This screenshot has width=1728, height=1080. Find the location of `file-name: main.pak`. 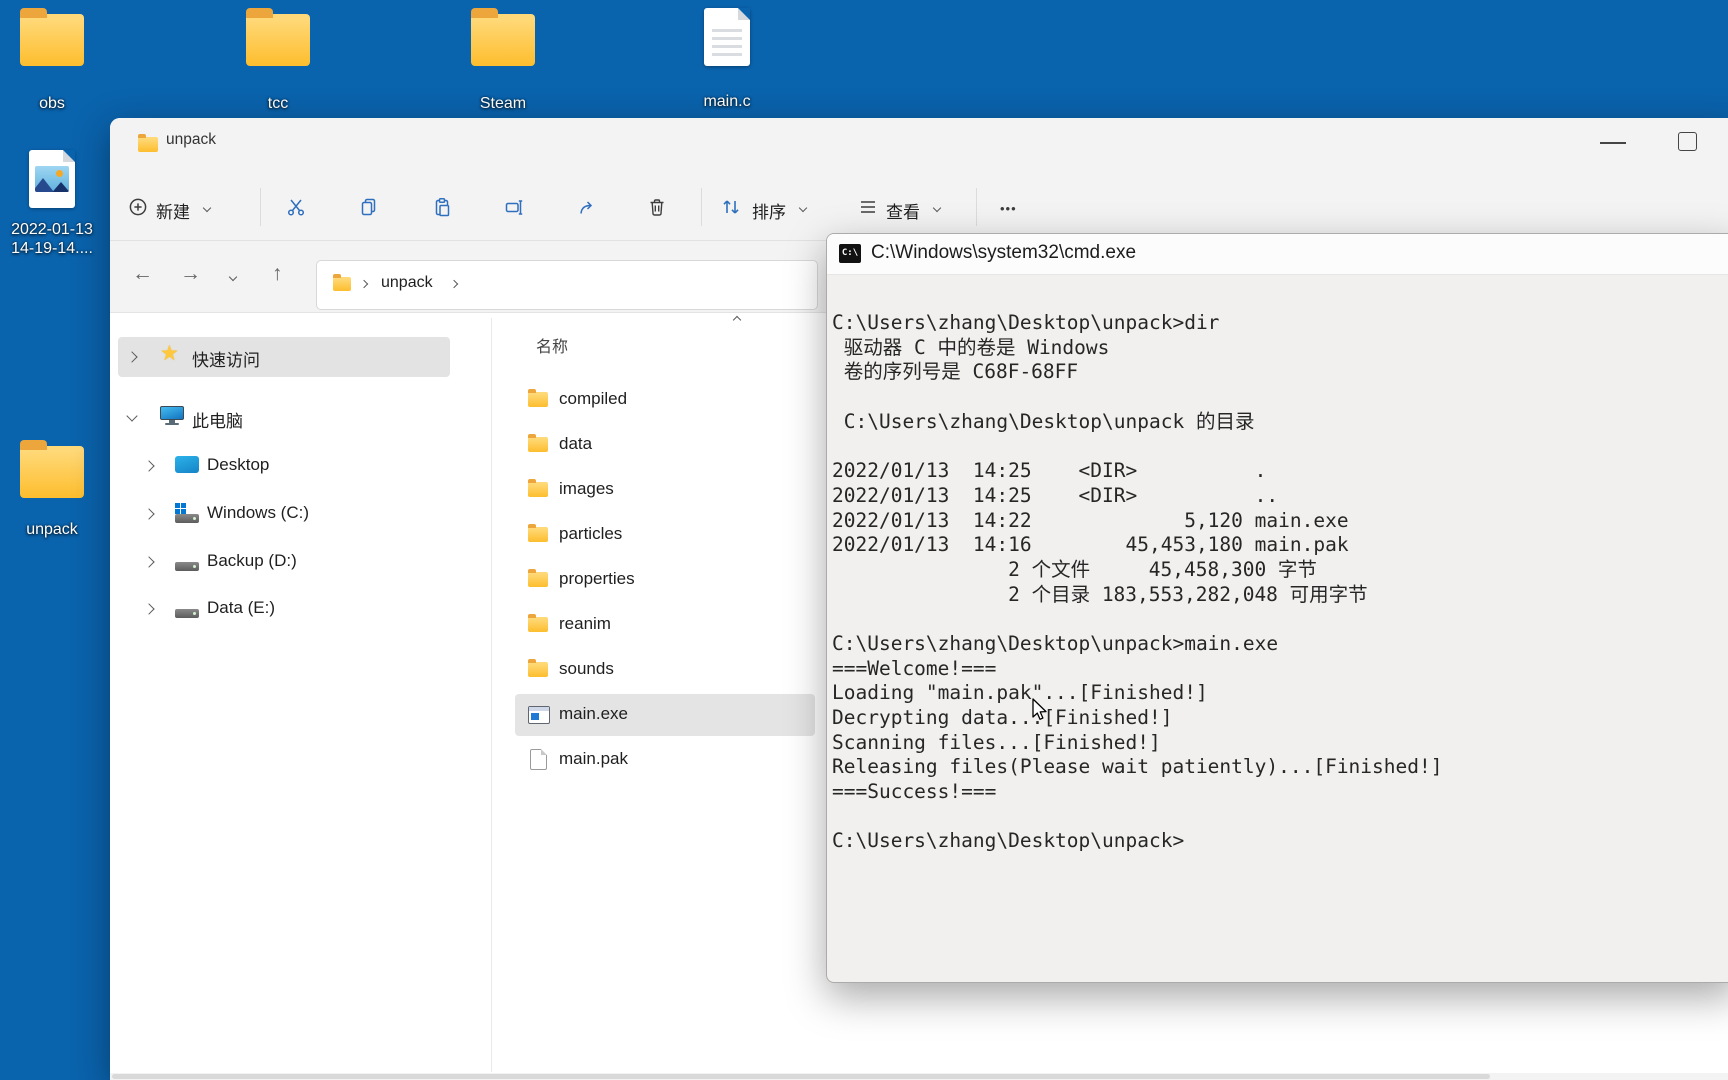

file-name: main.pak is located at coordinates (593, 758).